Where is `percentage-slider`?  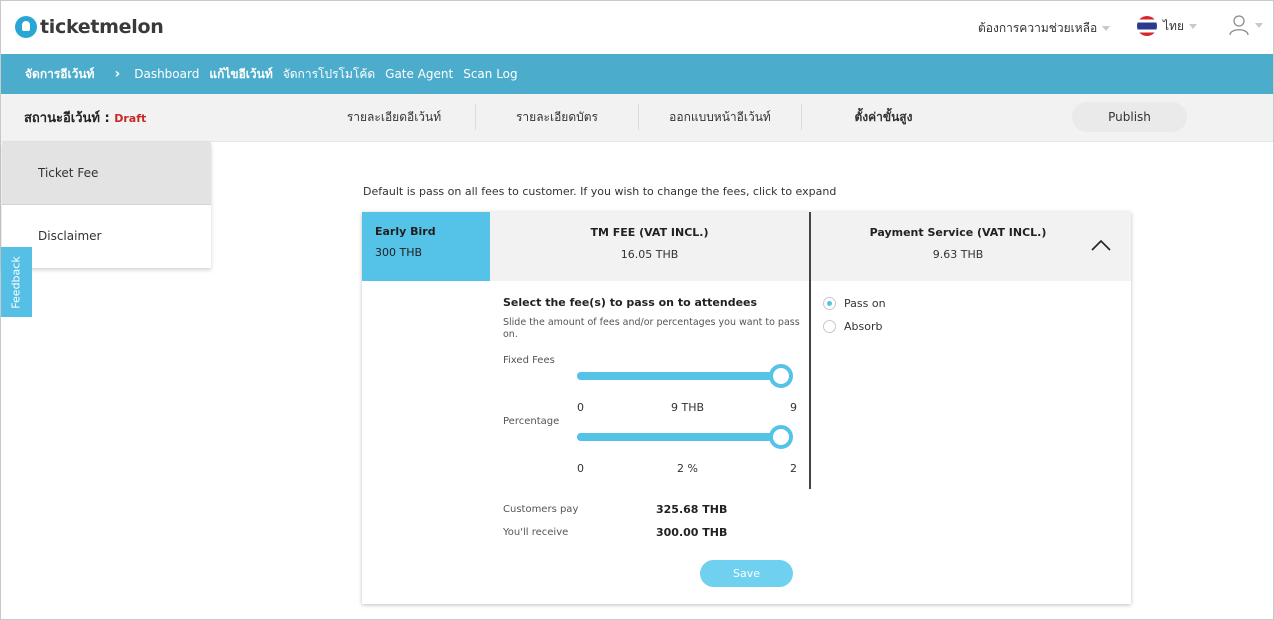 percentage-slider is located at coordinates (687, 437).